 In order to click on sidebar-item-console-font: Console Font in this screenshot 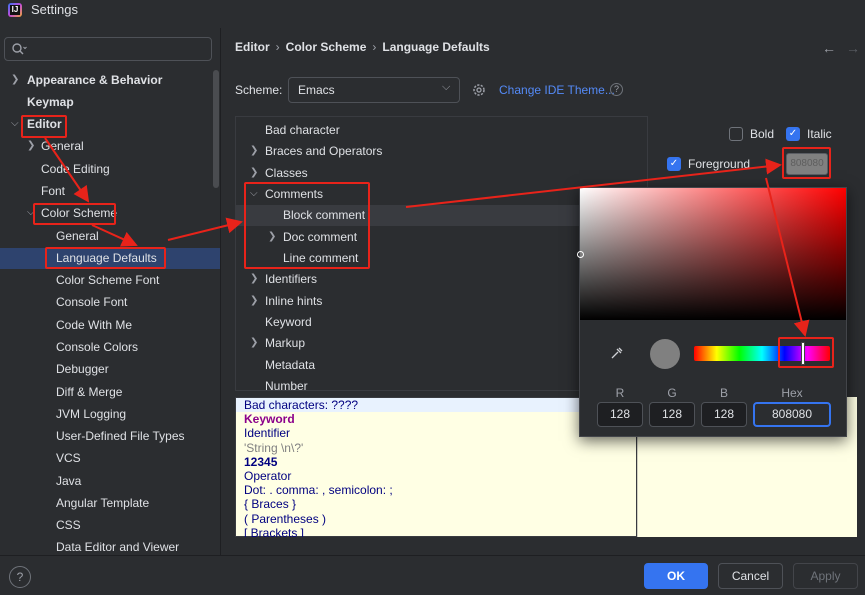, I will do `click(91, 302)`.